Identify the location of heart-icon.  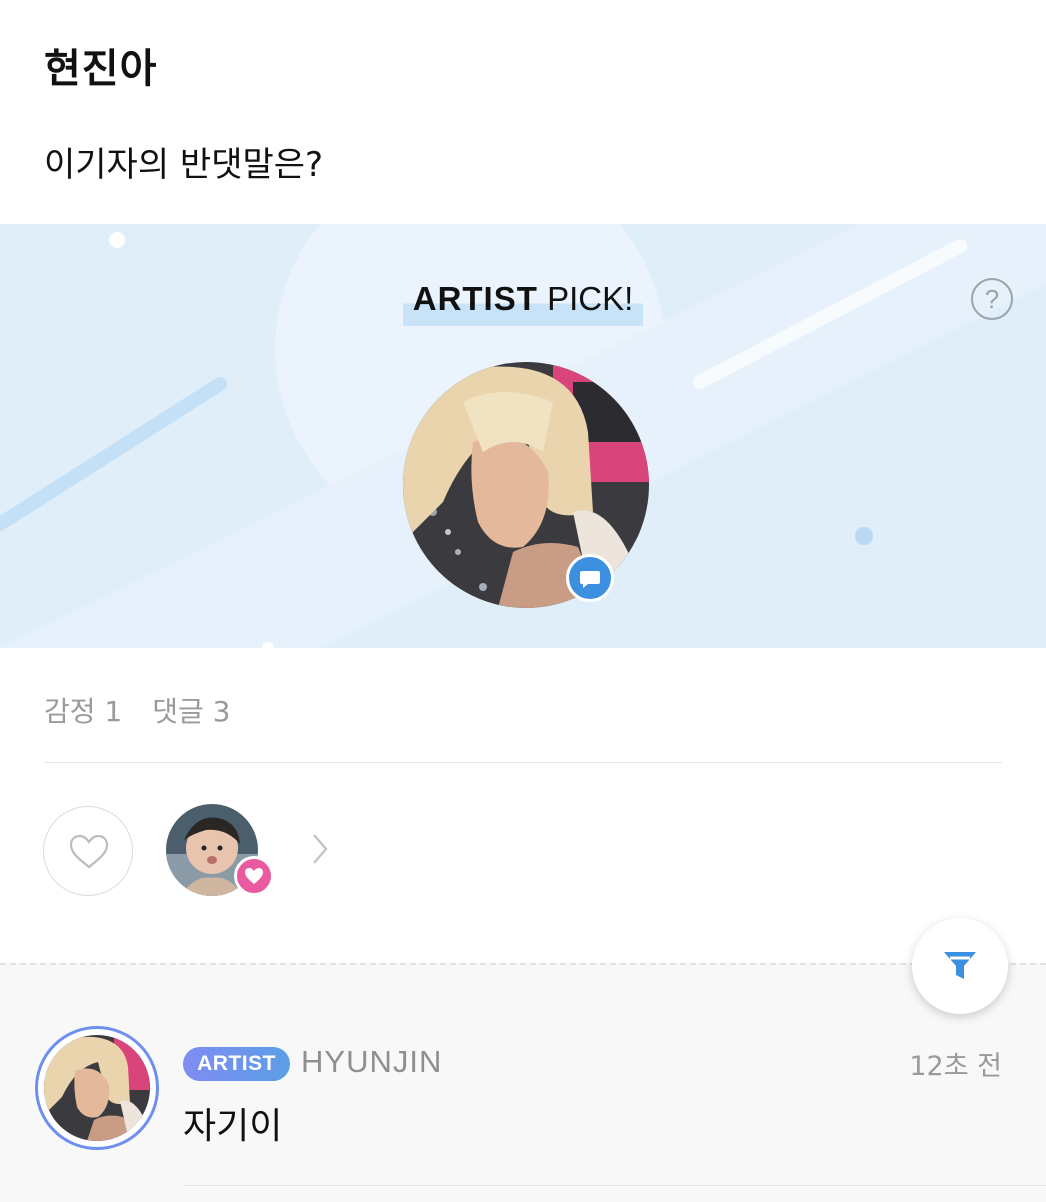
(254, 876).